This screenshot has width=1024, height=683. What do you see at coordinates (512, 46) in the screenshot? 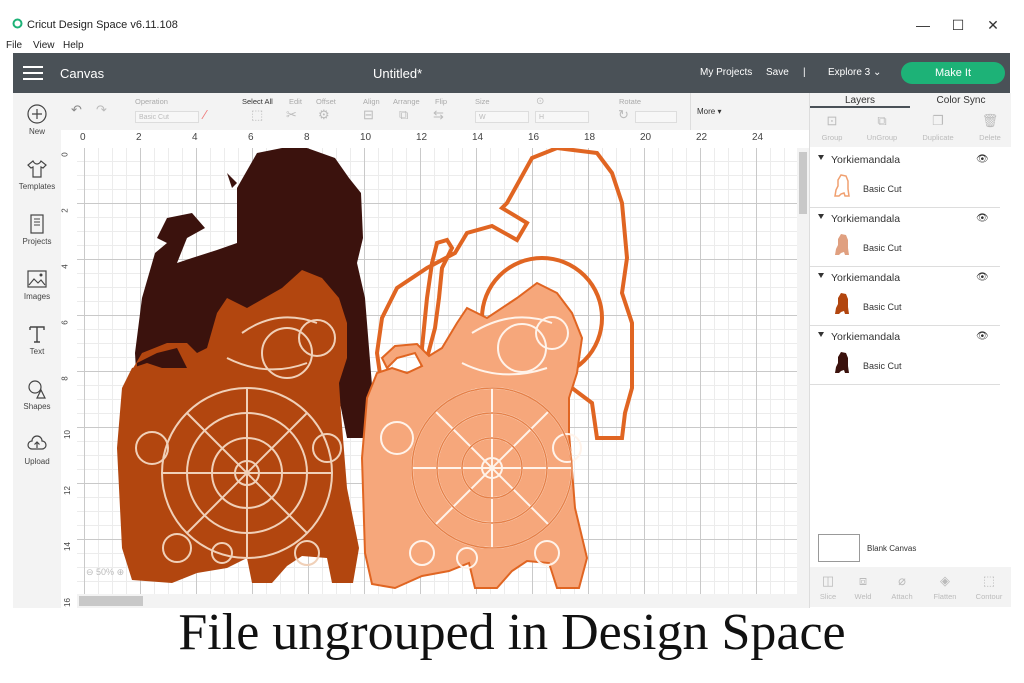
I see `menu-bar: File View Help` at bounding box center [512, 46].